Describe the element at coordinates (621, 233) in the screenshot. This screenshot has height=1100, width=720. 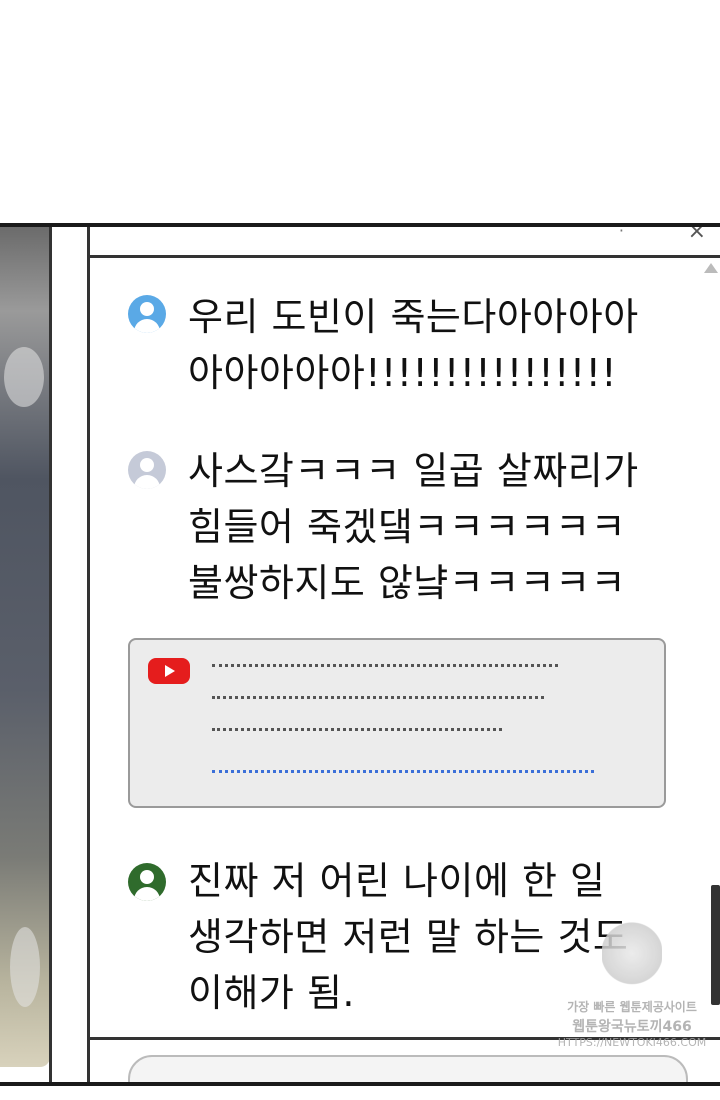
I see `minimize-icon: ·` at that location.